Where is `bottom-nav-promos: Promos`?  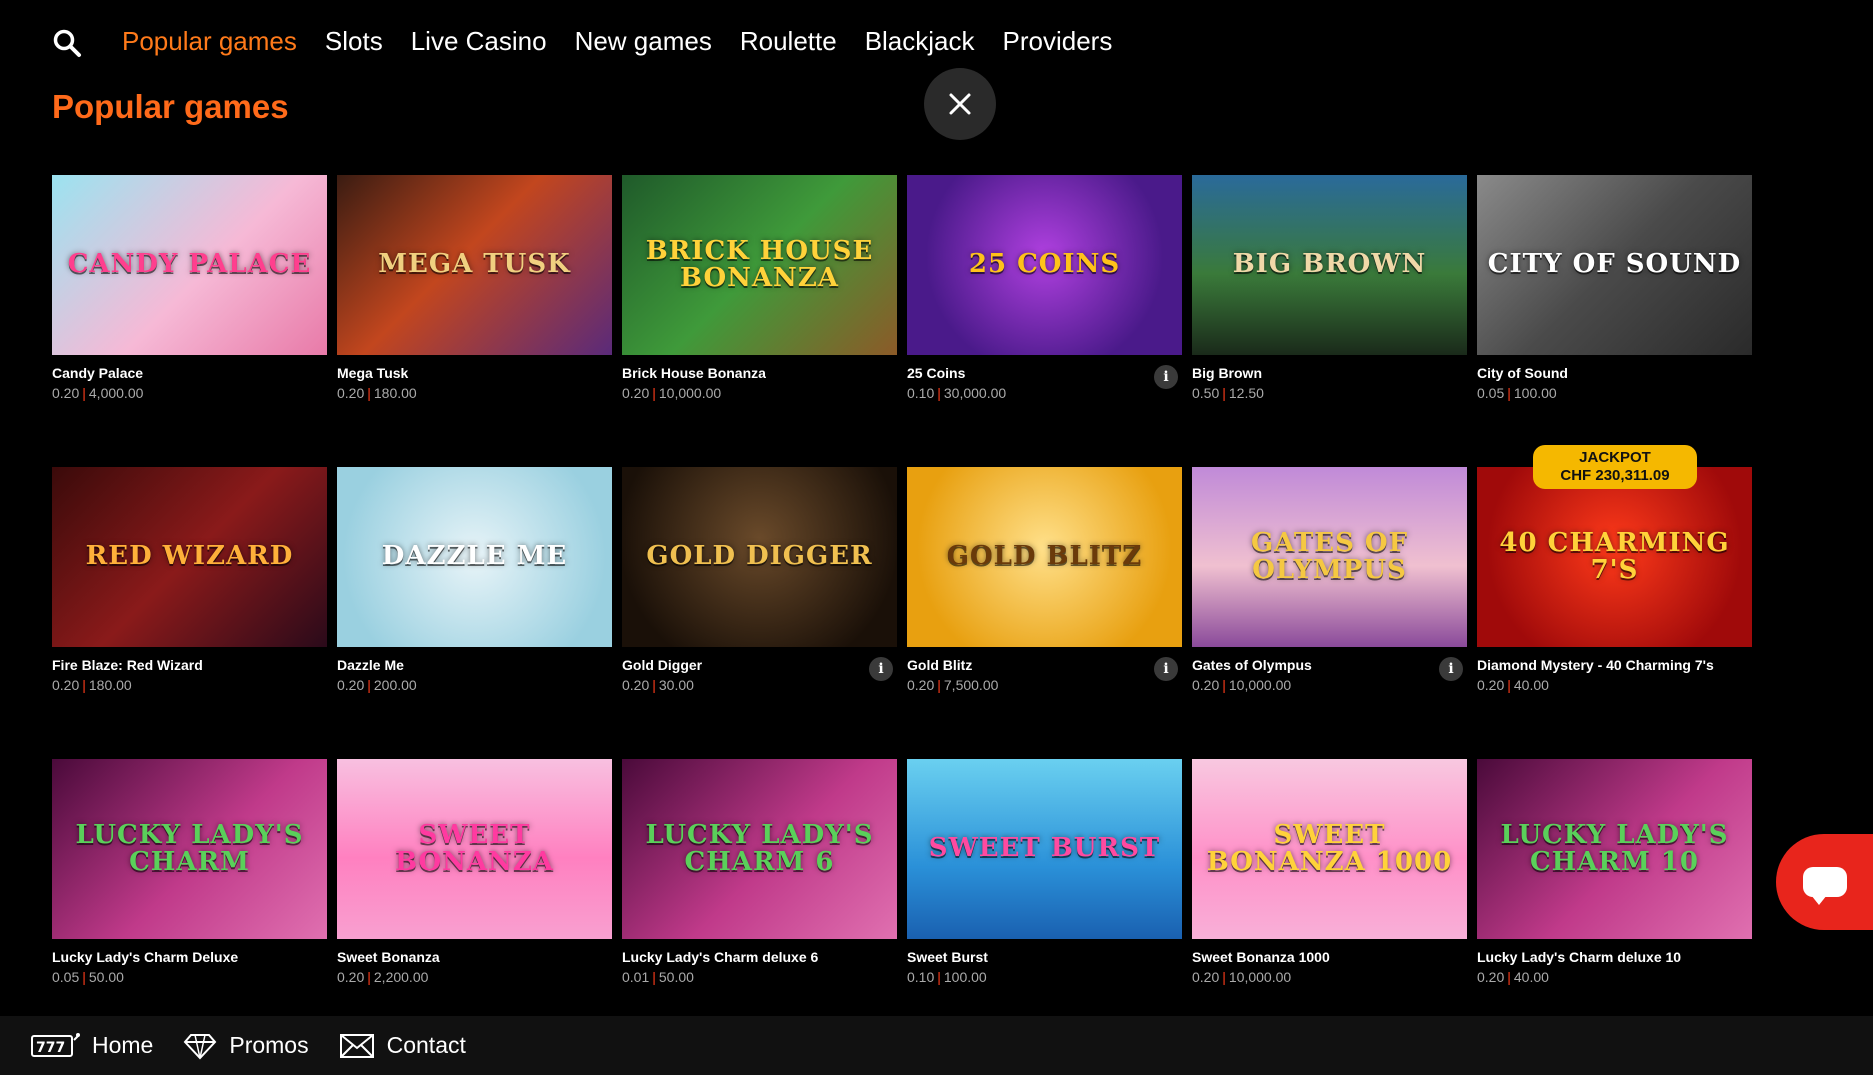 bottom-nav-promos: Promos is located at coordinates (246, 1046).